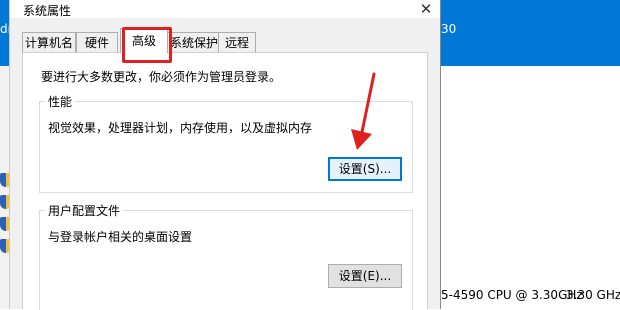  What do you see at coordinates (449, 29) in the screenshot?
I see `background-text-fragment-right: 30` at bounding box center [449, 29].